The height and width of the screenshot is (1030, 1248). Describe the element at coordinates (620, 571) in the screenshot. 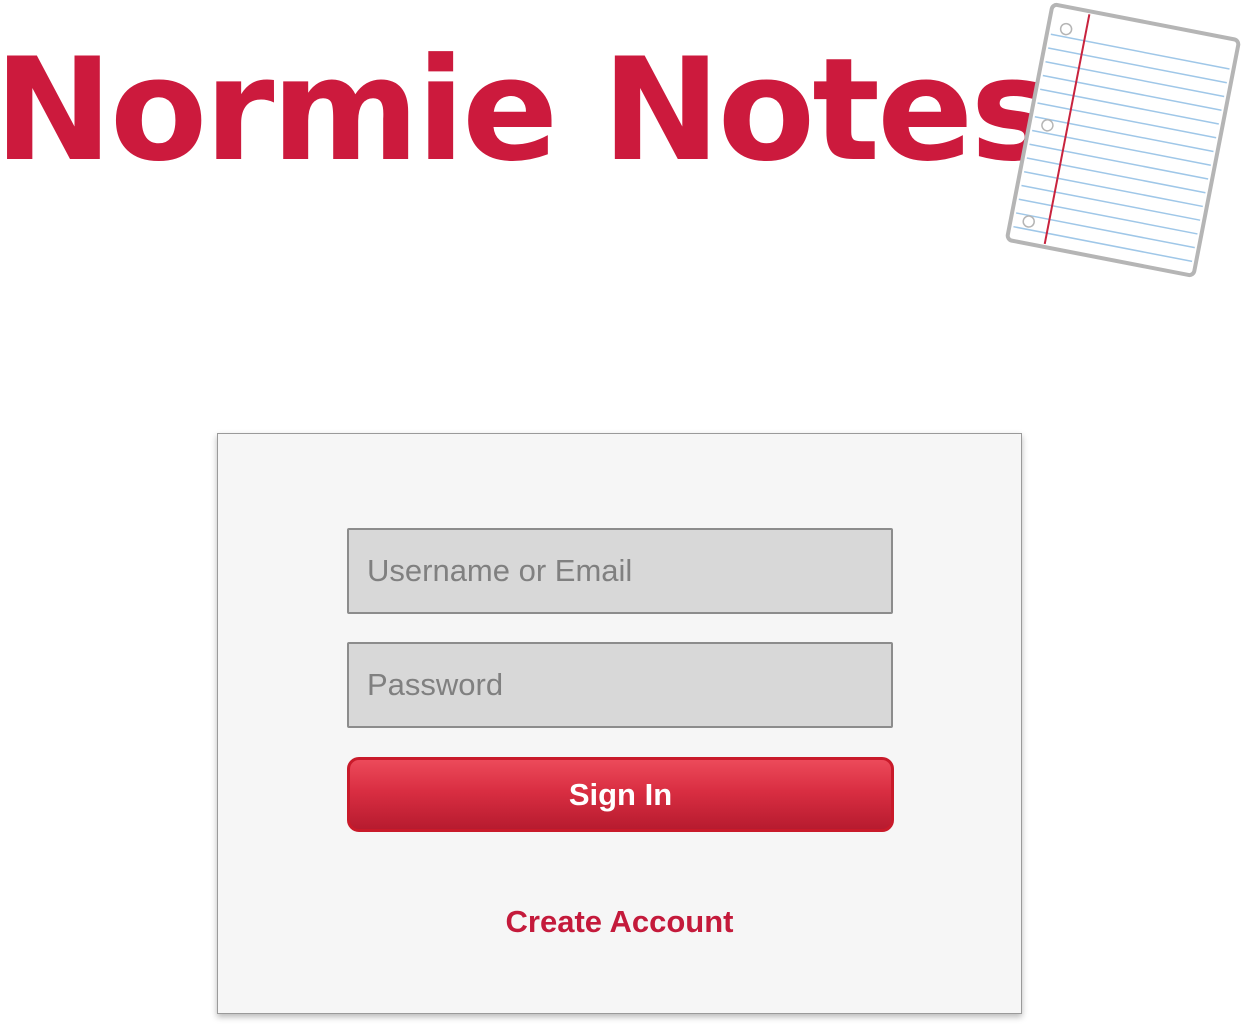

I see `username-email-input` at that location.